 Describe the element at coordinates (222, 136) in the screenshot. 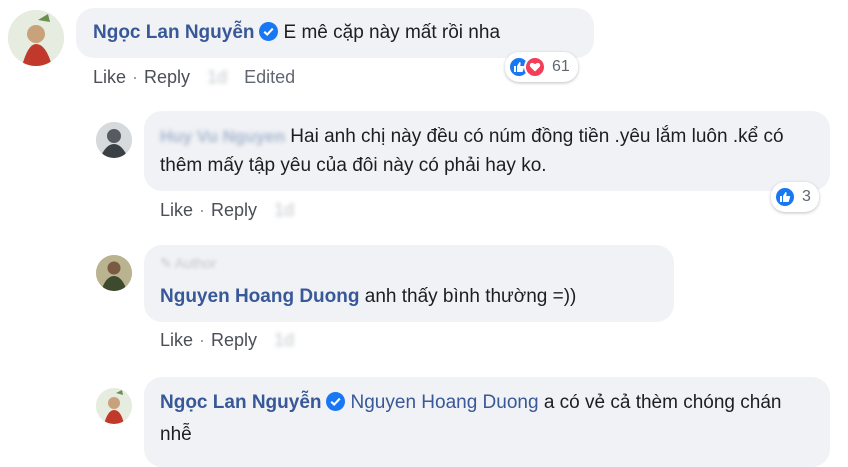

I see `comment-author: Huy Vu Nguyen` at that location.